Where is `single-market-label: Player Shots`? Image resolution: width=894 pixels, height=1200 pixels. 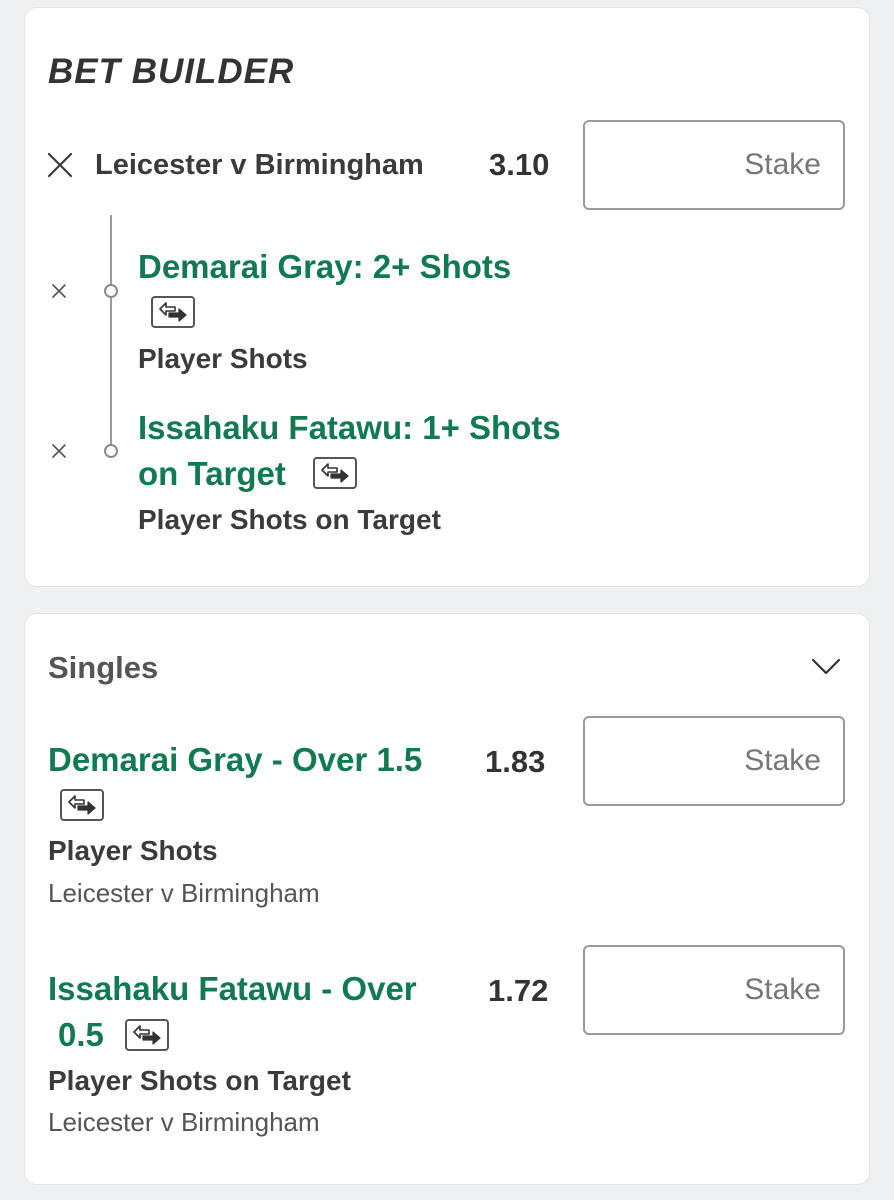
single-market-label: Player Shots is located at coordinates (133, 850).